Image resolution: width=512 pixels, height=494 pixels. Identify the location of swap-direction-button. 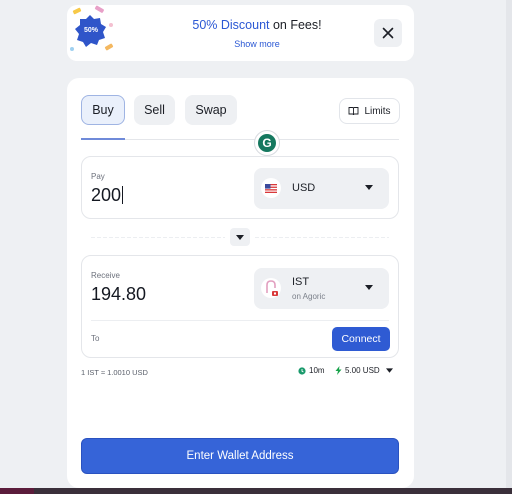
(240, 237).